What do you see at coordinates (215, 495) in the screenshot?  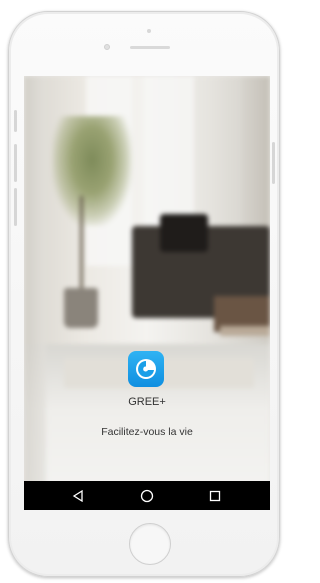 I see `recent-apps-square-icon` at bounding box center [215, 495].